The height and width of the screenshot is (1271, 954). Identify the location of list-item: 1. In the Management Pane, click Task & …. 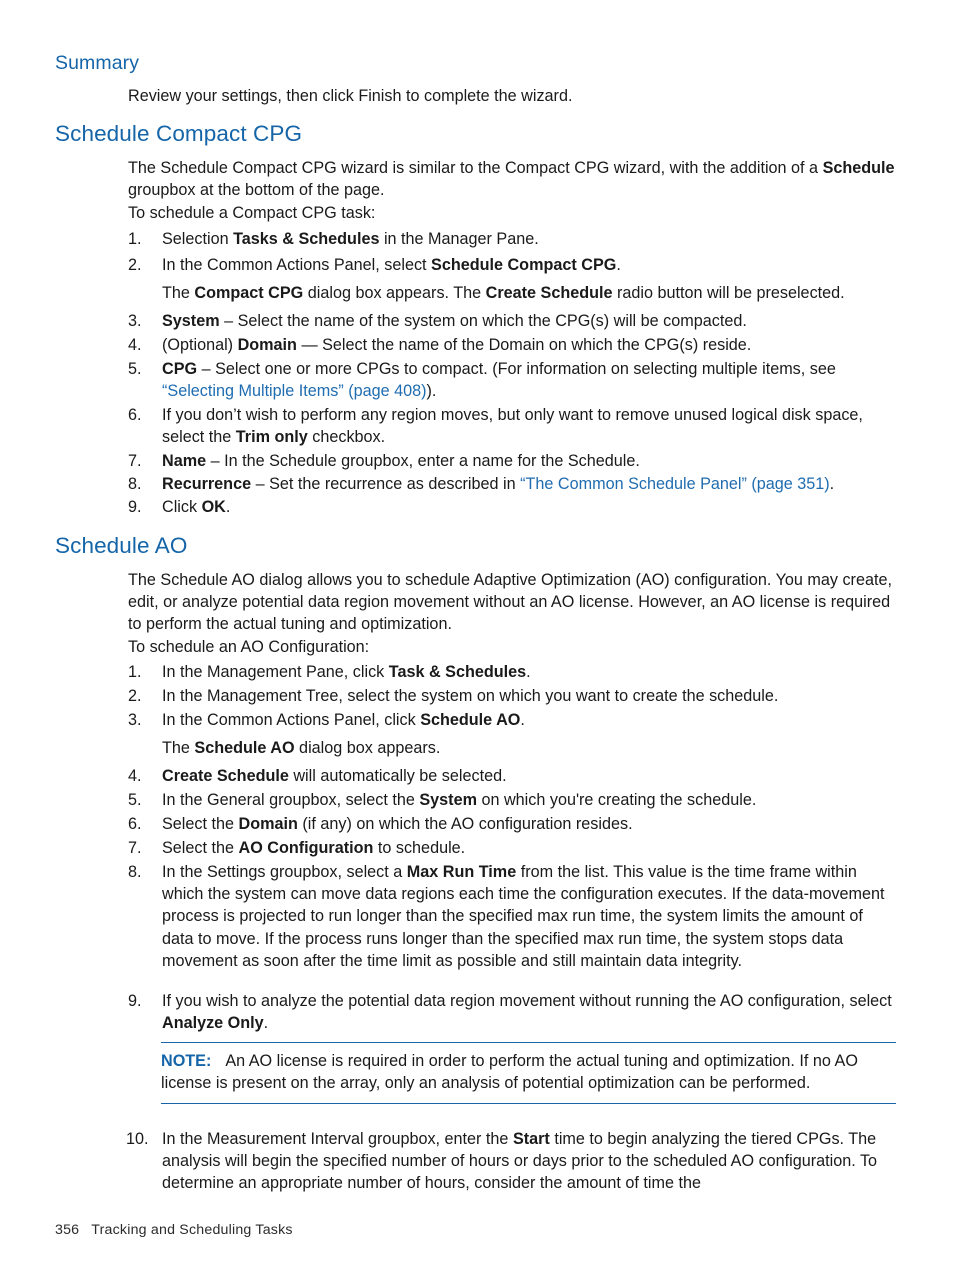
(512, 672).